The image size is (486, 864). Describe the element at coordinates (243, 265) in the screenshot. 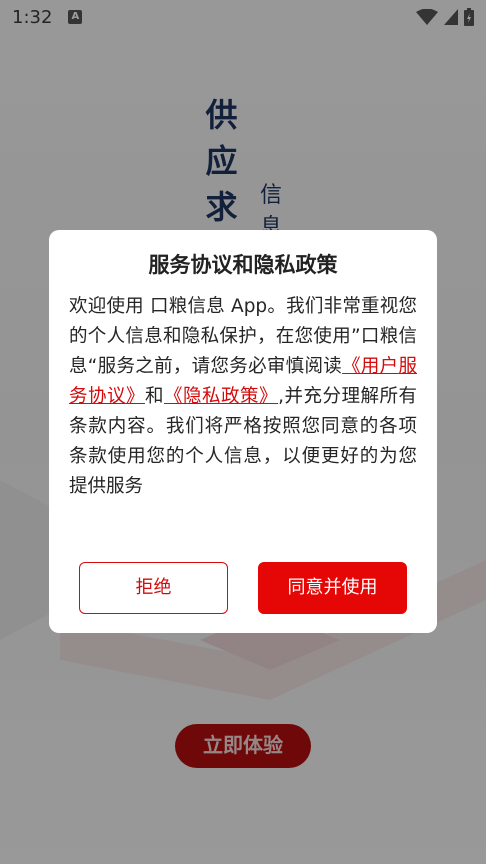

I see `dialog-title: 服务协议和隐私政策` at that location.